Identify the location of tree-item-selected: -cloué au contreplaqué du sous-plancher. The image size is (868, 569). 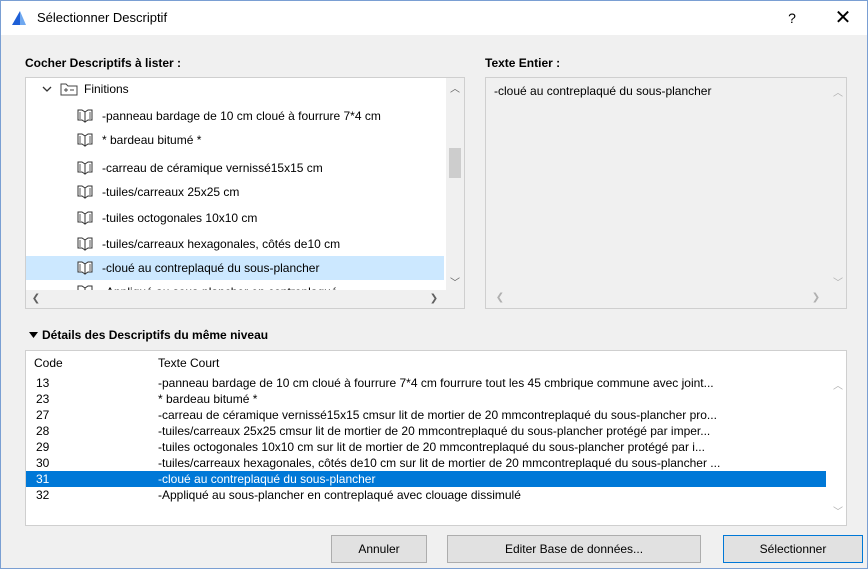
(235, 268).